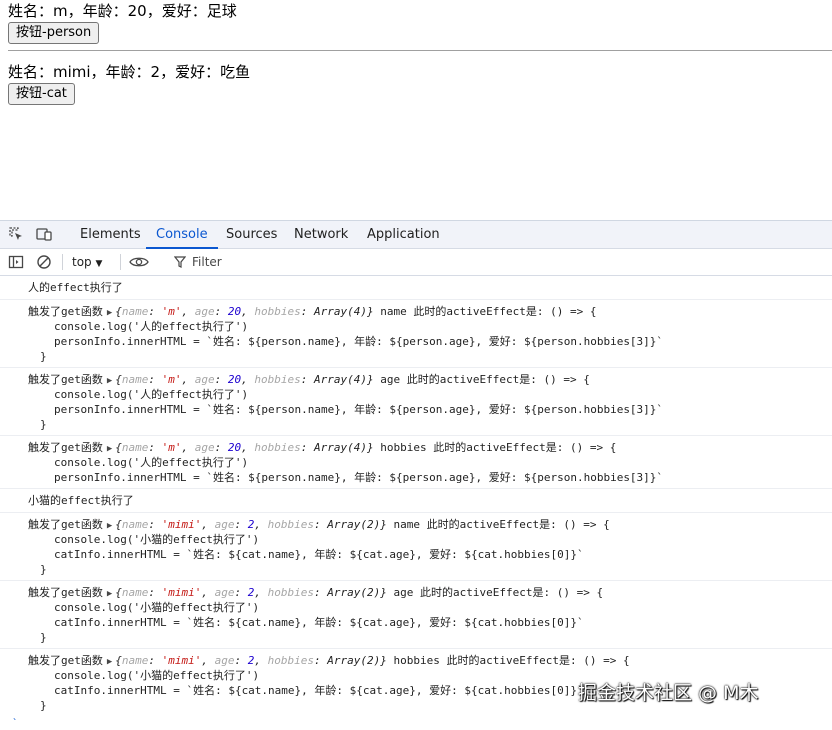 The image size is (832, 730). What do you see at coordinates (180, 262) in the screenshot?
I see `filter-icon` at bounding box center [180, 262].